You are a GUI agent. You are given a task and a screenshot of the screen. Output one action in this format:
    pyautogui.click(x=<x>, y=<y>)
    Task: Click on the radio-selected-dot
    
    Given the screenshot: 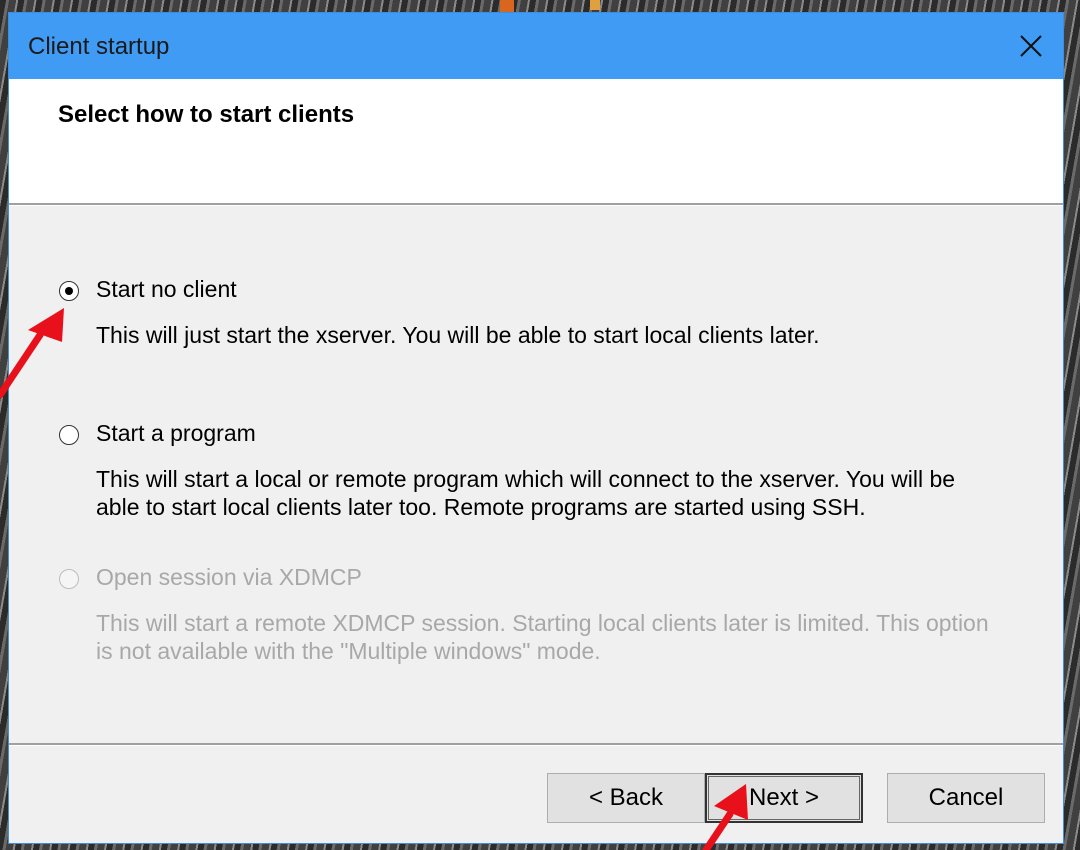 What is the action you would take?
    pyautogui.click(x=69, y=291)
    